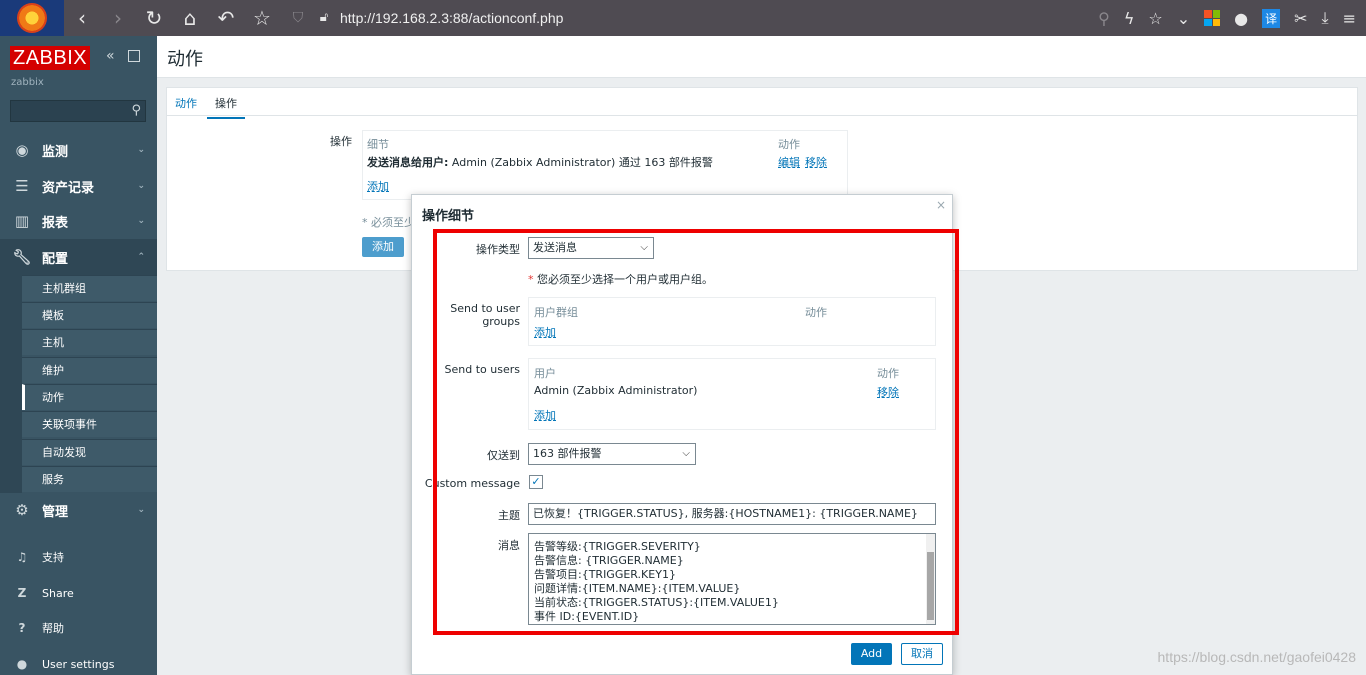 This screenshot has width=1366, height=675. I want to click on shield-icon: ⛉, so click(298, 18).